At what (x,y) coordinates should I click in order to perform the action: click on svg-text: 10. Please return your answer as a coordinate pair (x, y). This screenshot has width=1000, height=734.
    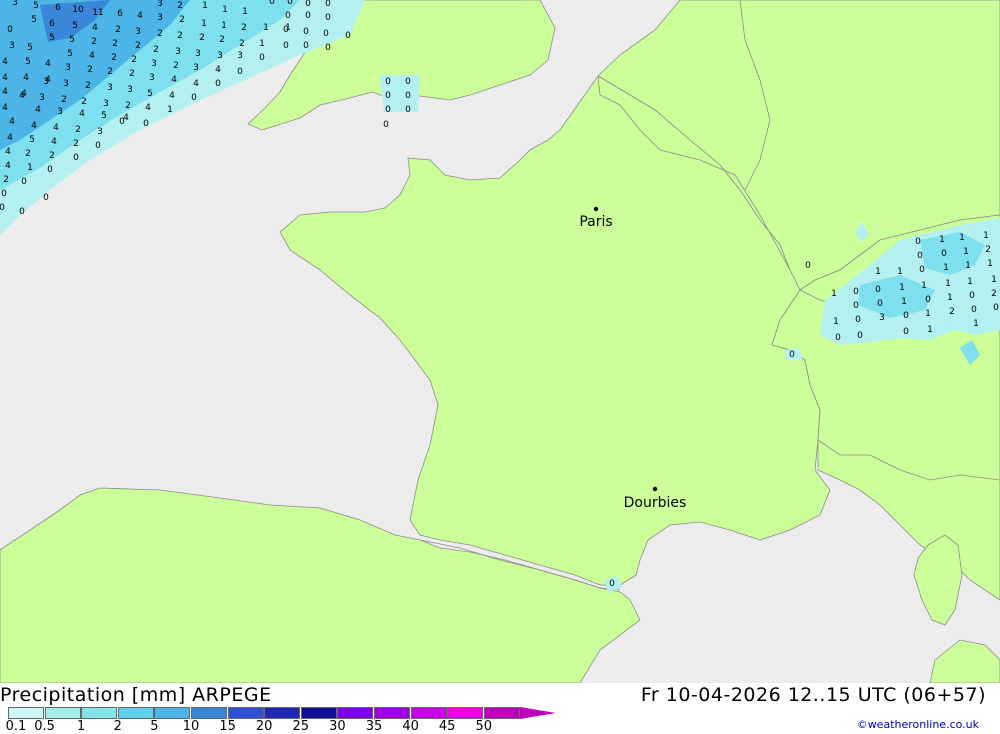
    Looking at the image, I should click on (78, 10).